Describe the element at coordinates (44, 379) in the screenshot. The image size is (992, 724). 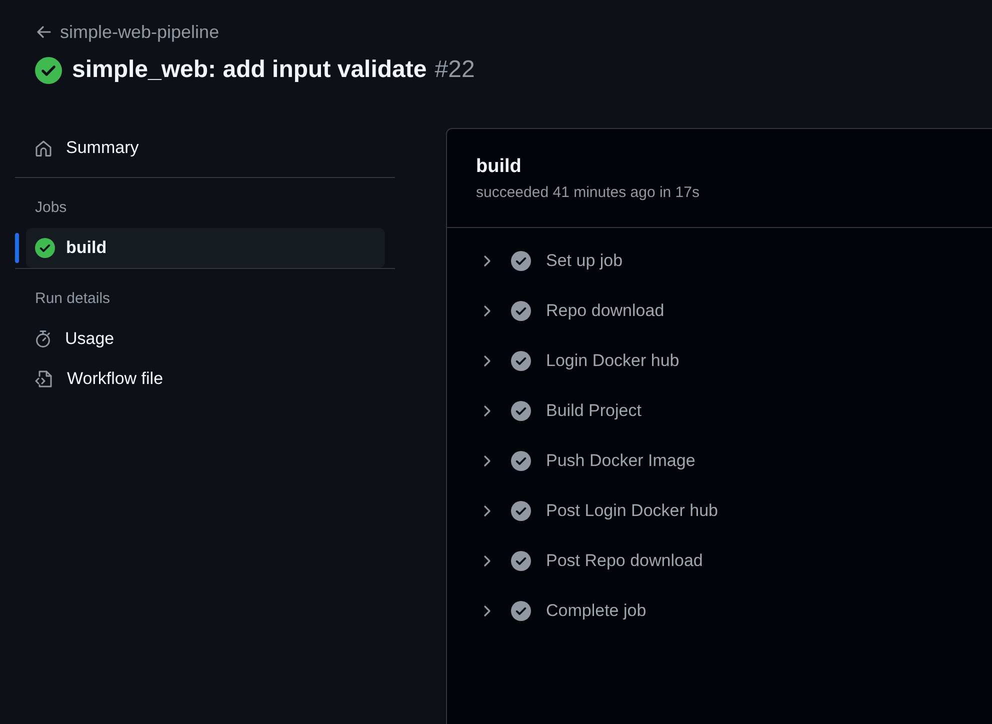
I see `file-code-icon` at that location.